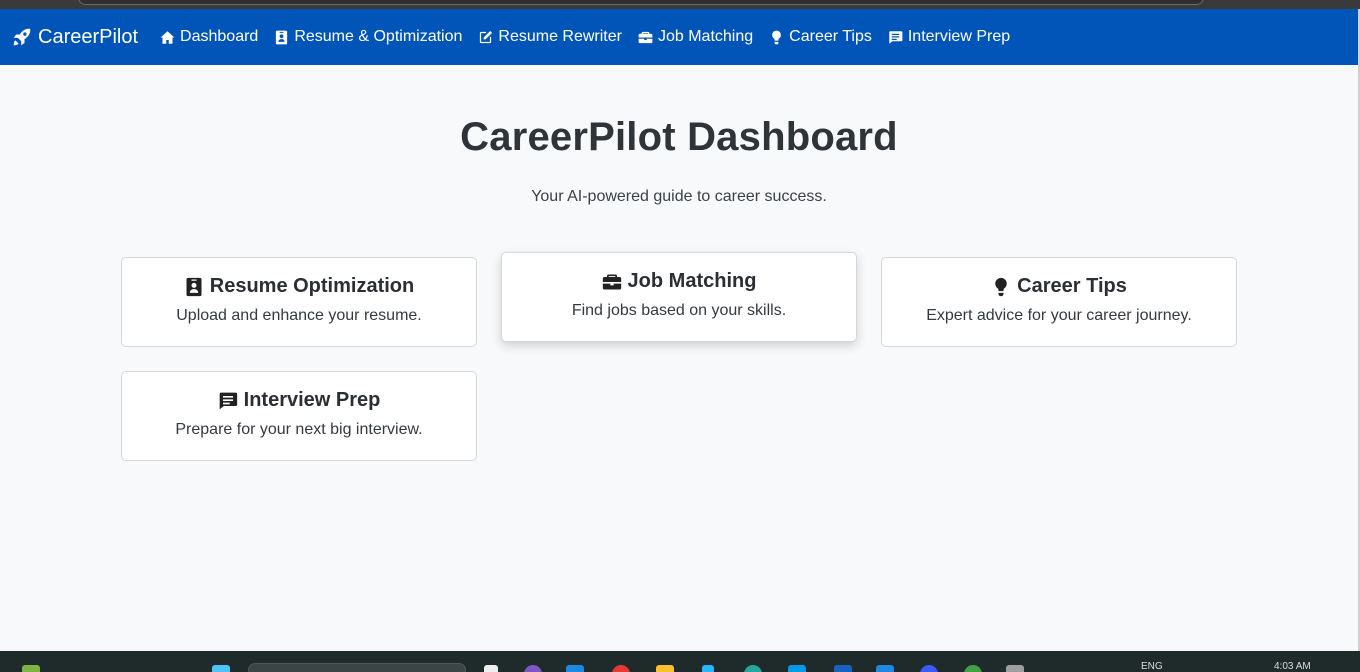  What do you see at coordinates (221, 668) in the screenshot?
I see `start-icon` at bounding box center [221, 668].